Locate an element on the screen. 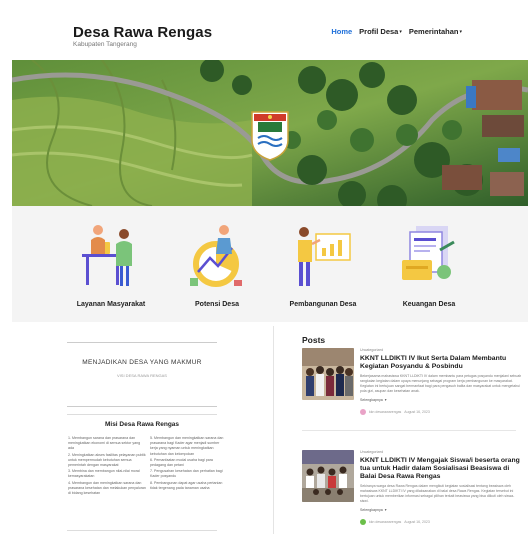 This screenshot has width=528, height=534. nav-home-label: Home is located at coordinates (342, 31).